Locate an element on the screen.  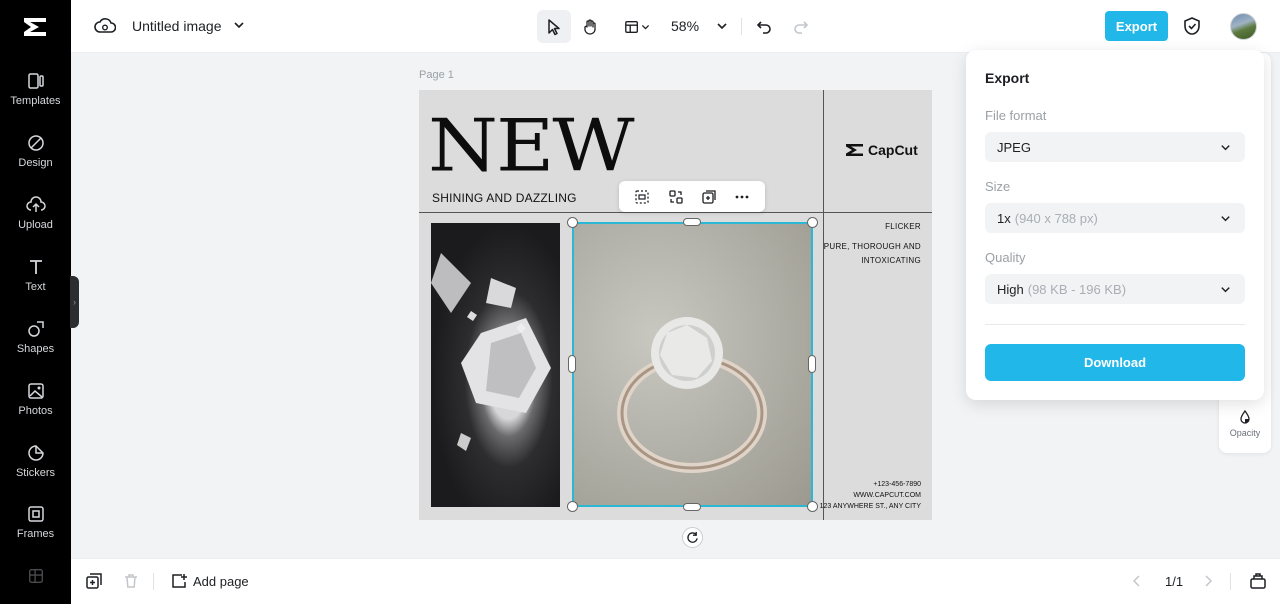
export-panel-divider is located at coordinates (1115, 324).